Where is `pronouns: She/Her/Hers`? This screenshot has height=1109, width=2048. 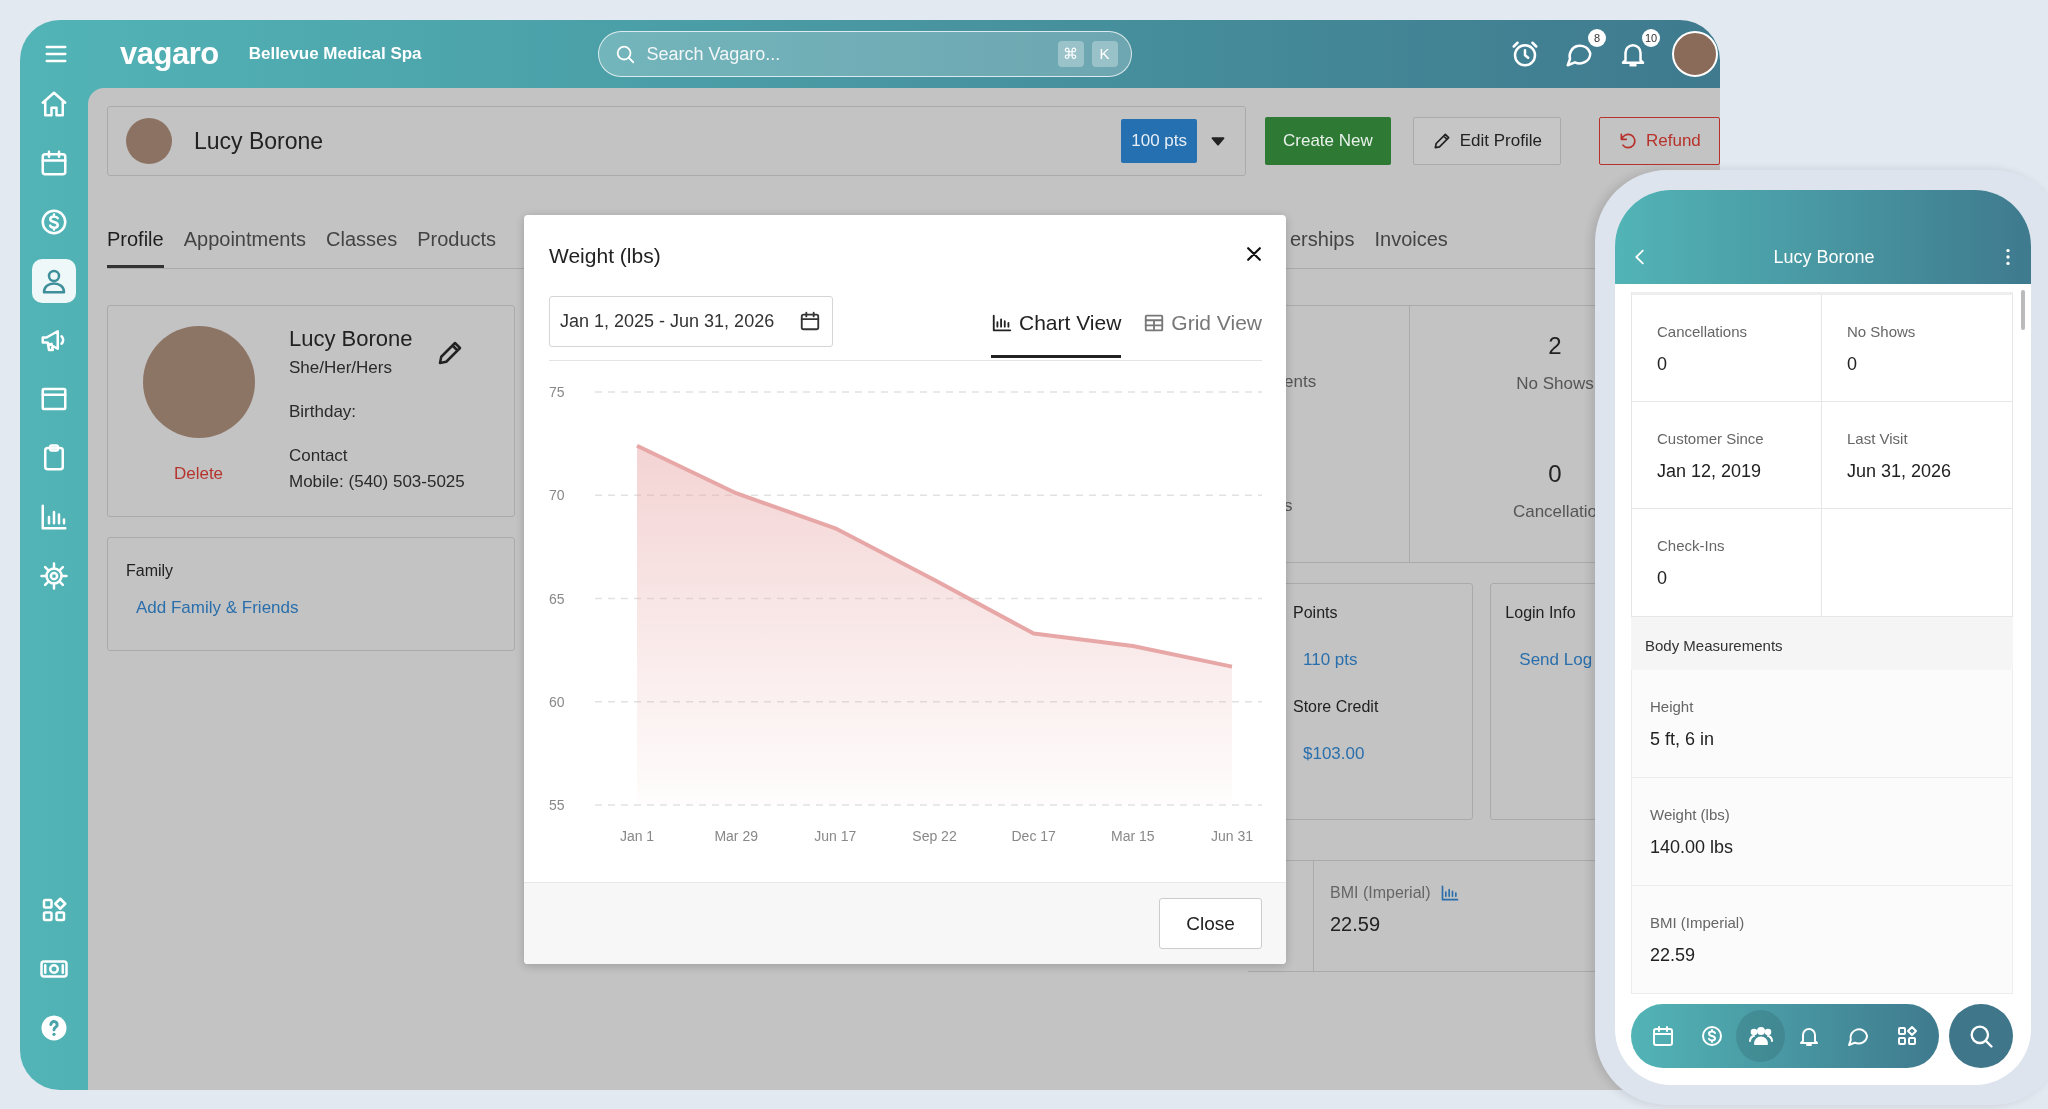
pronouns: She/Her/Hers is located at coordinates (341, 368).